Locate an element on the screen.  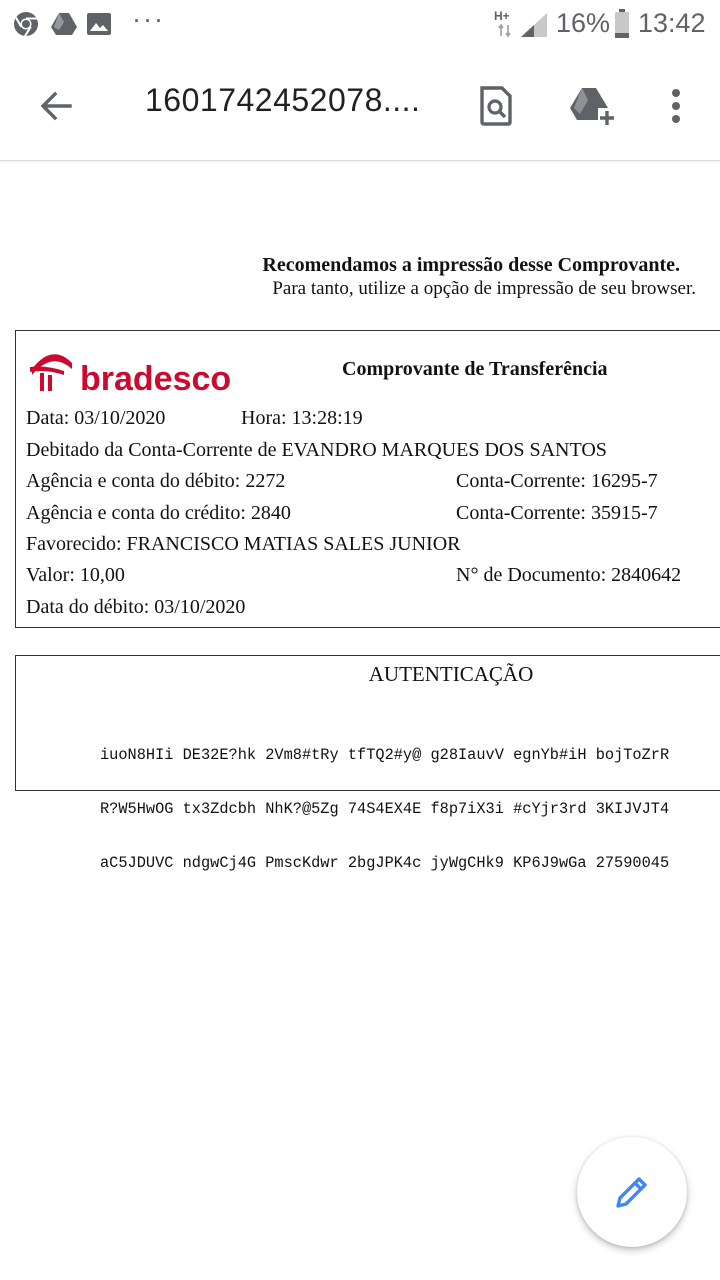
edit-pencil-icon is located at coordinates (631, 1192).